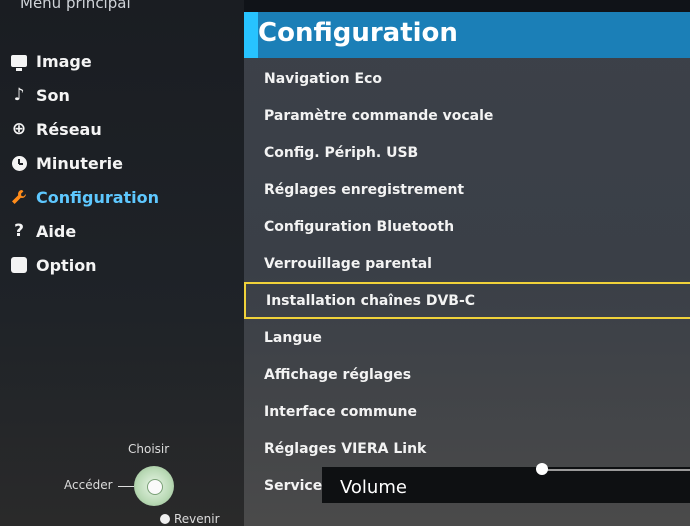 This screenshot has height=526, width=690. What do you see at coordinates (19, 94) in the screenshot?
I see `music-note-icon: ♪` at bounding box center [19, 94].